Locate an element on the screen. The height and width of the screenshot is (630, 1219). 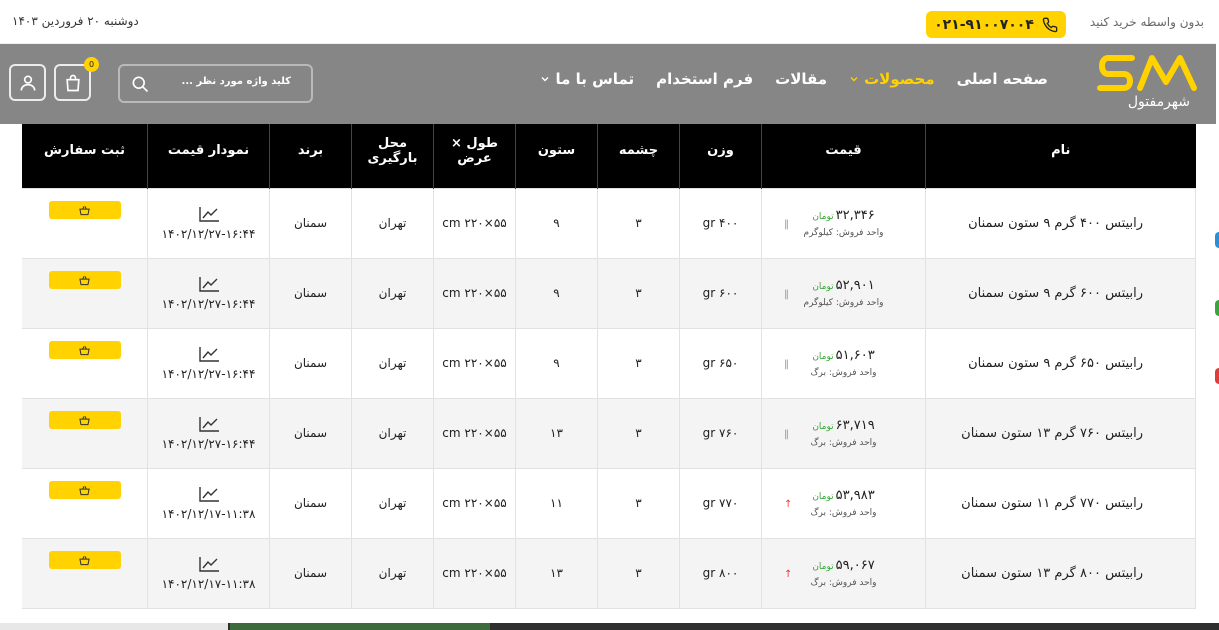
product-name: رابیتس ۷۶۰ گرم ۱۳ ستون سمنان is located at coordinates (1060, 433).